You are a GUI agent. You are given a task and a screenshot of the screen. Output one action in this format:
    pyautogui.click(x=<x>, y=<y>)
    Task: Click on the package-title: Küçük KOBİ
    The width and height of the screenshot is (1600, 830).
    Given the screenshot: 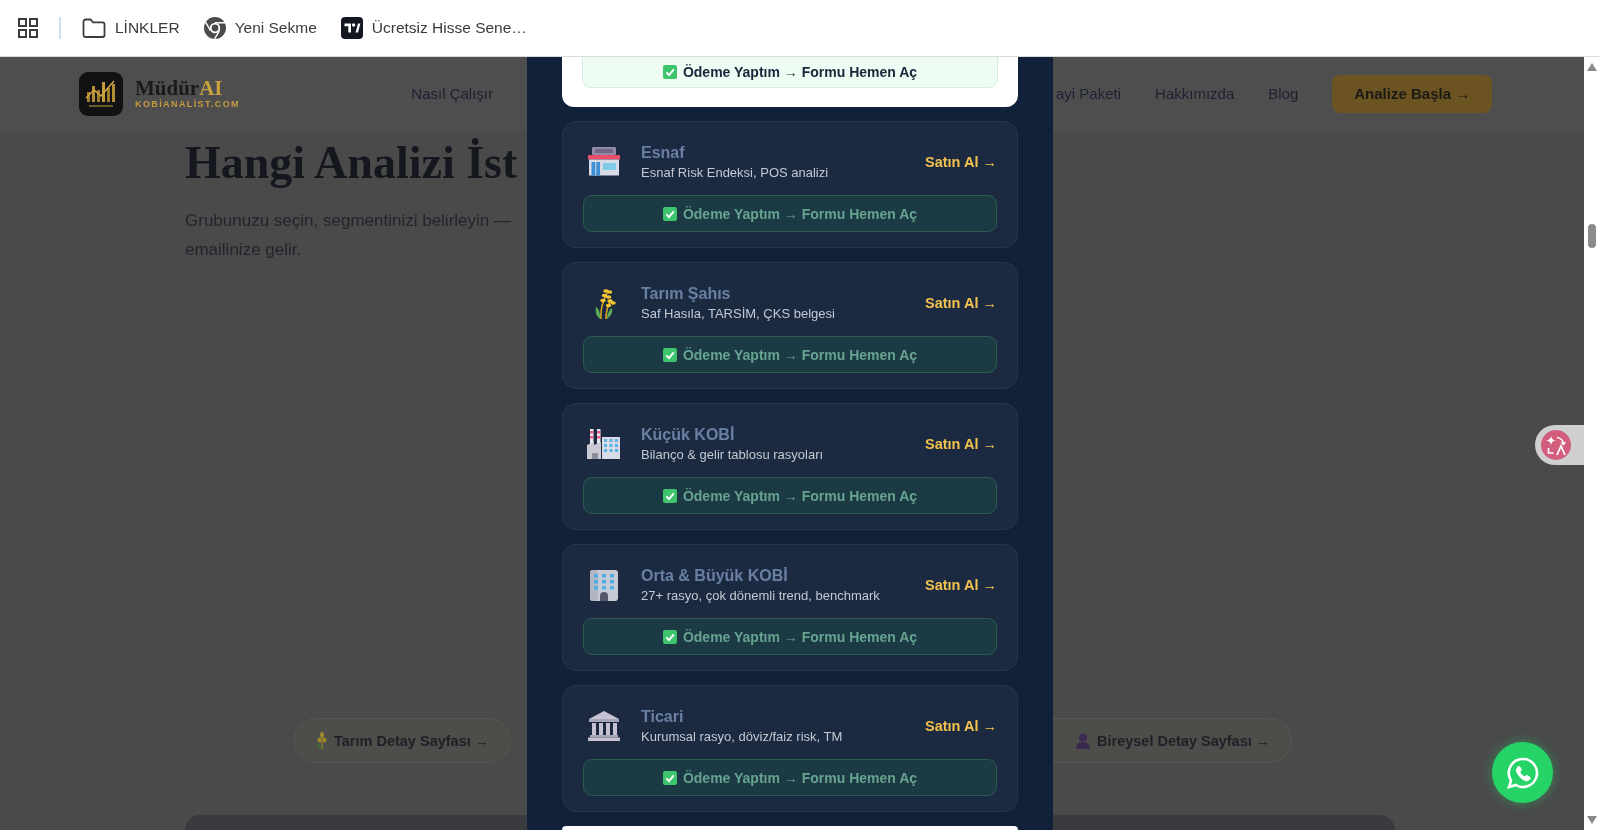 What is the action you would take?
    pyautogui.click(x=688, y=435)
    